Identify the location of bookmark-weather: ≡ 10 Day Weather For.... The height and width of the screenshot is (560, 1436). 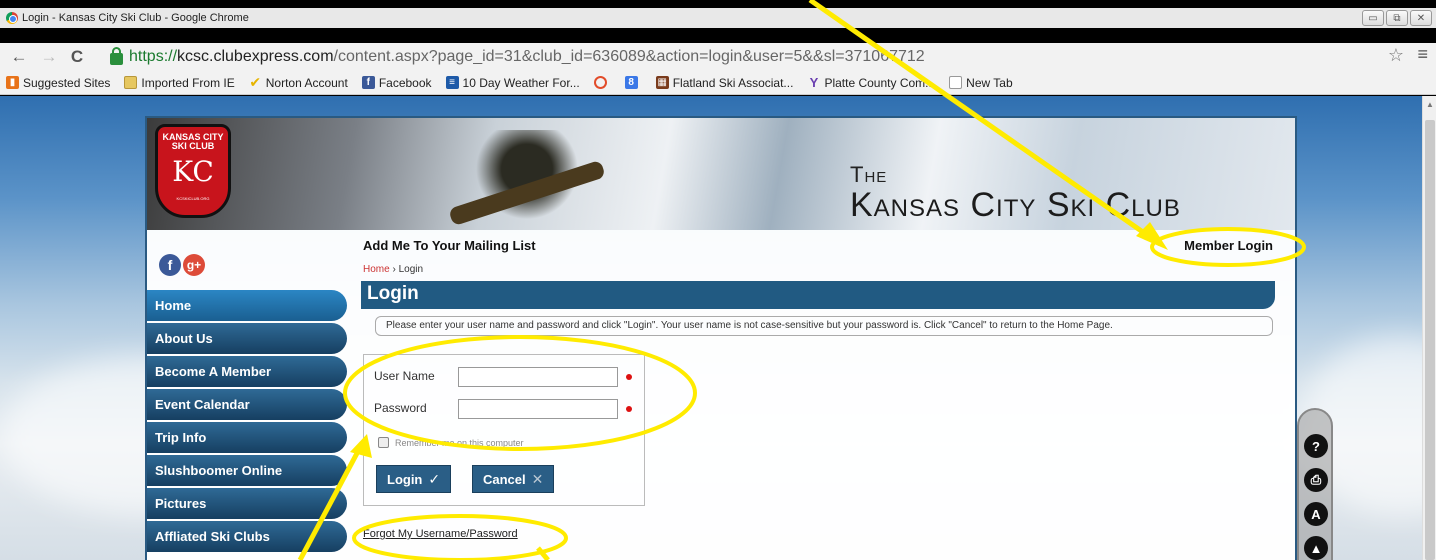
(512, 82).